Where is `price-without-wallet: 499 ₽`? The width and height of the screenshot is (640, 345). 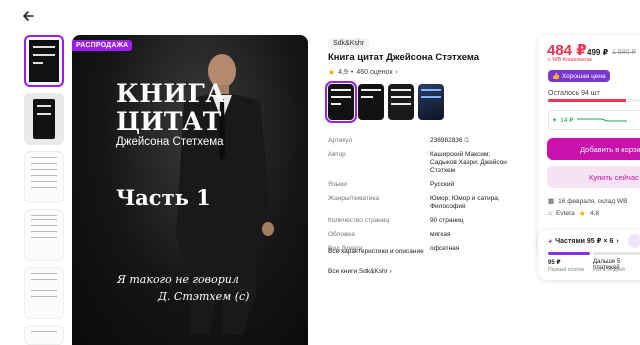 price-without-wallet: 499 ₽ is located at coordinates (598, 52).